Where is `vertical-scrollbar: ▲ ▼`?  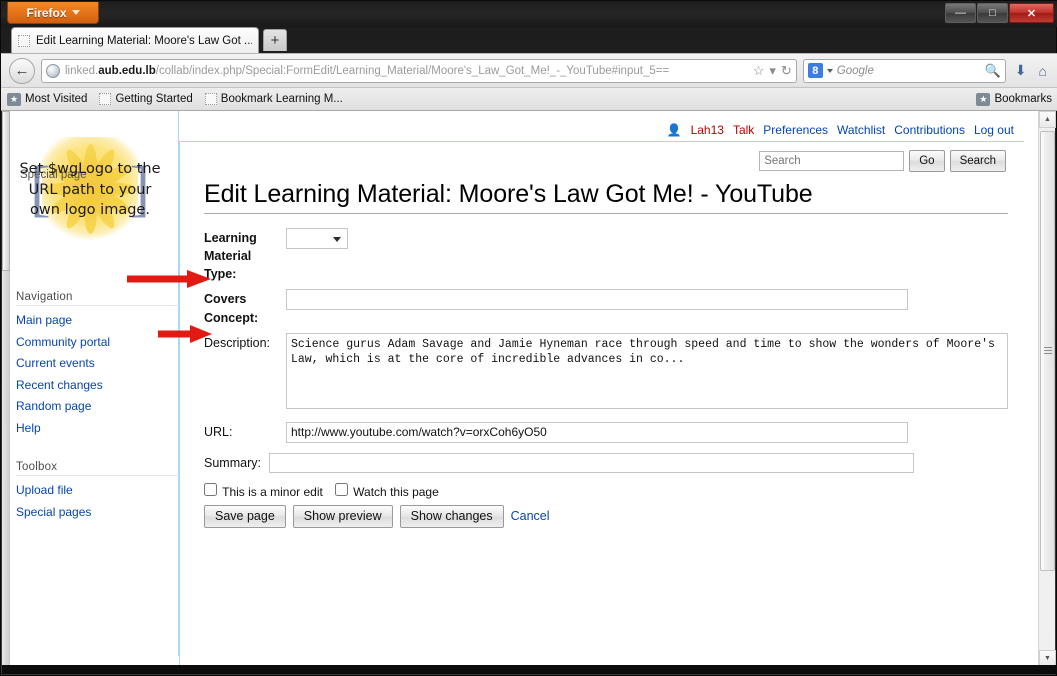
vertical-scrollbar: ▲ ▼ is located at coordinates (1047, 389).